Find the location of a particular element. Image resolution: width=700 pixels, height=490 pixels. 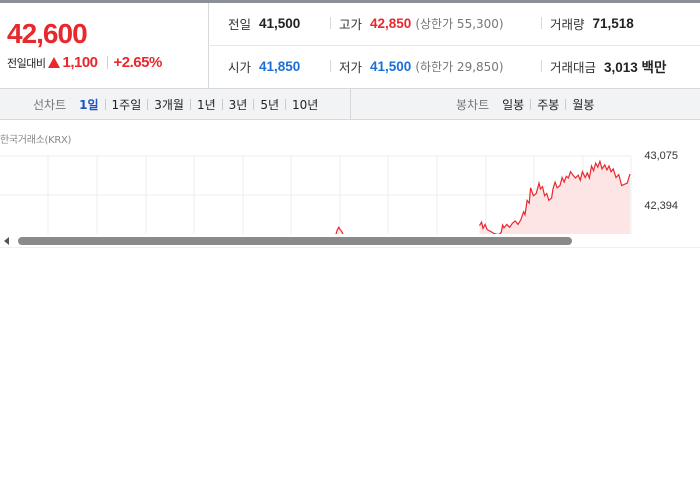

current-price: 42,600 is located at coordinates (47, 33).